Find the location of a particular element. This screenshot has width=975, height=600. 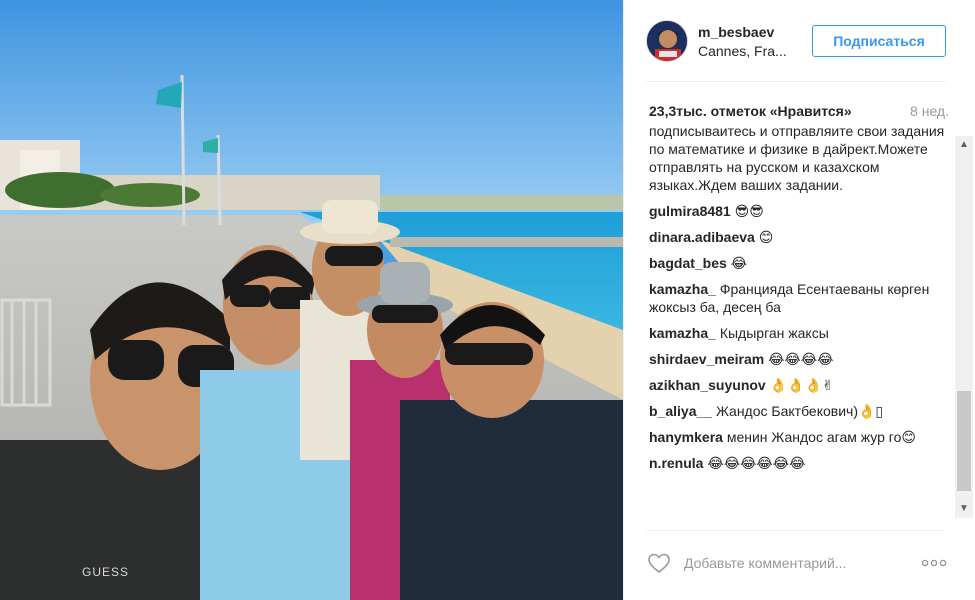

add-comment-input is located at coordinates (784, 563).